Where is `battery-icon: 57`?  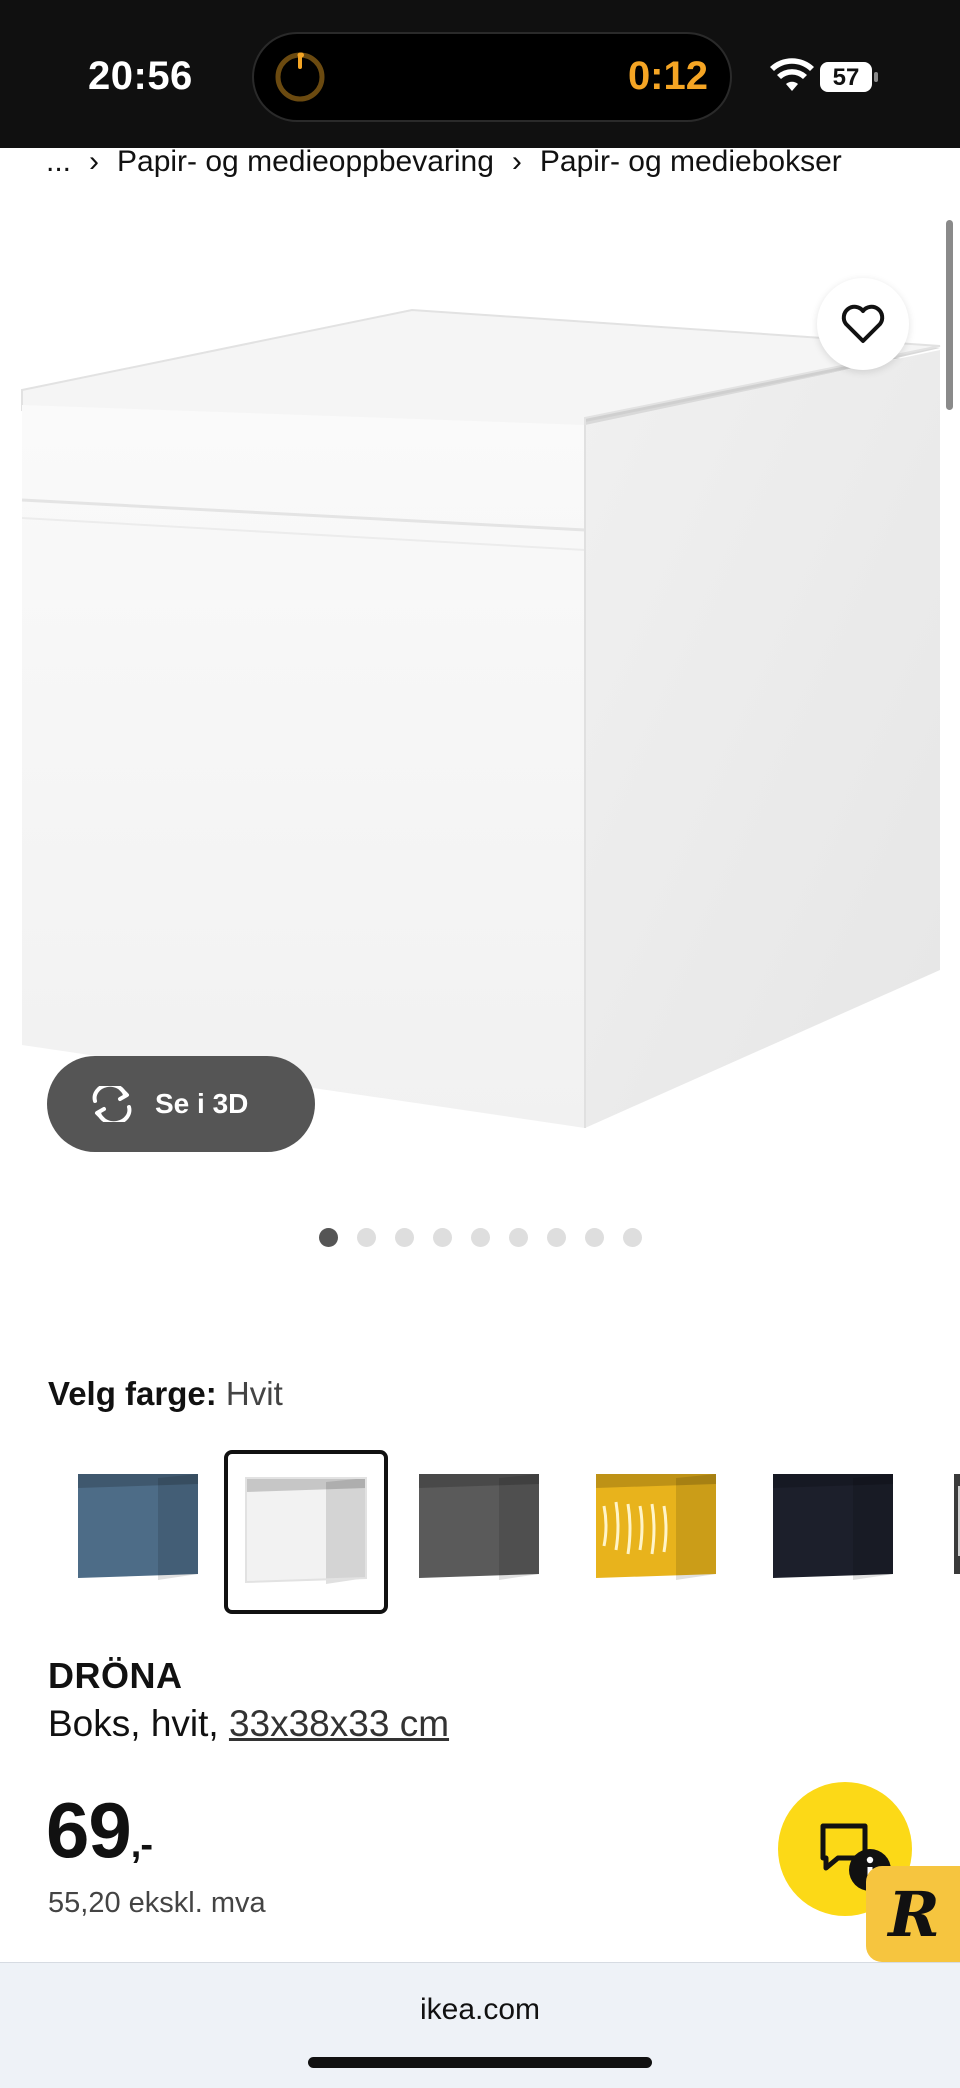
battery-icon: 57 is located at coordinates (849, 77).